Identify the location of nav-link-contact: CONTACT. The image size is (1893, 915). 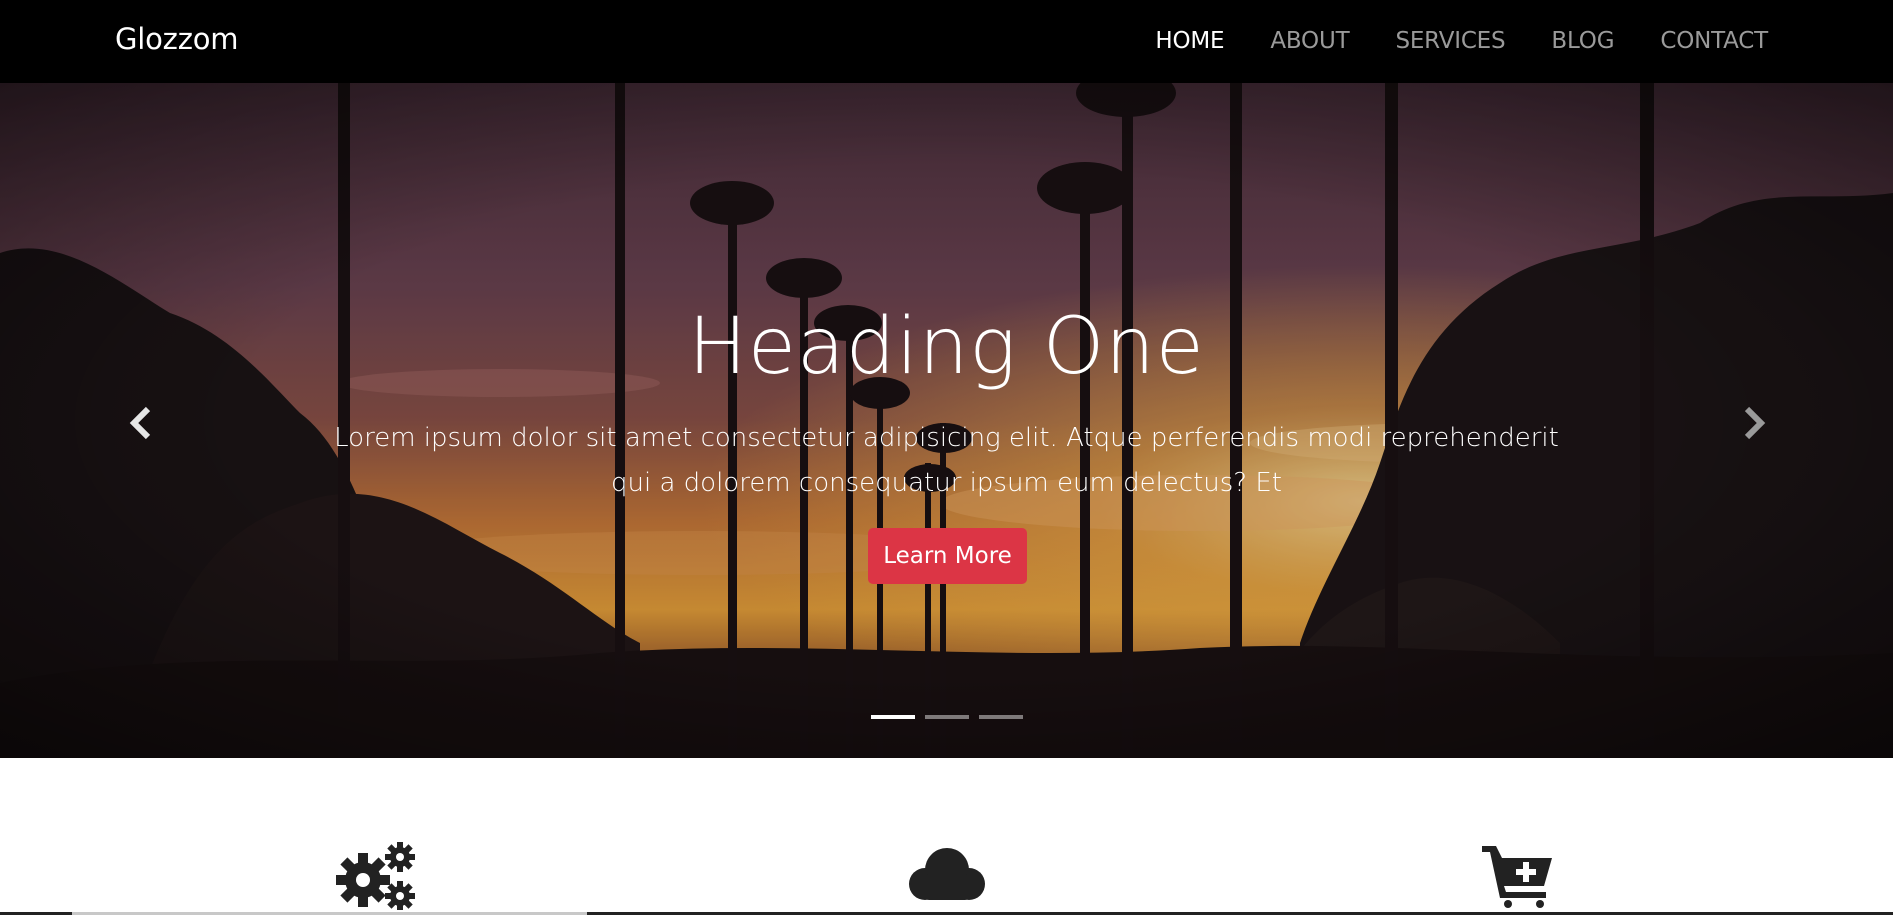
(1714, 41).